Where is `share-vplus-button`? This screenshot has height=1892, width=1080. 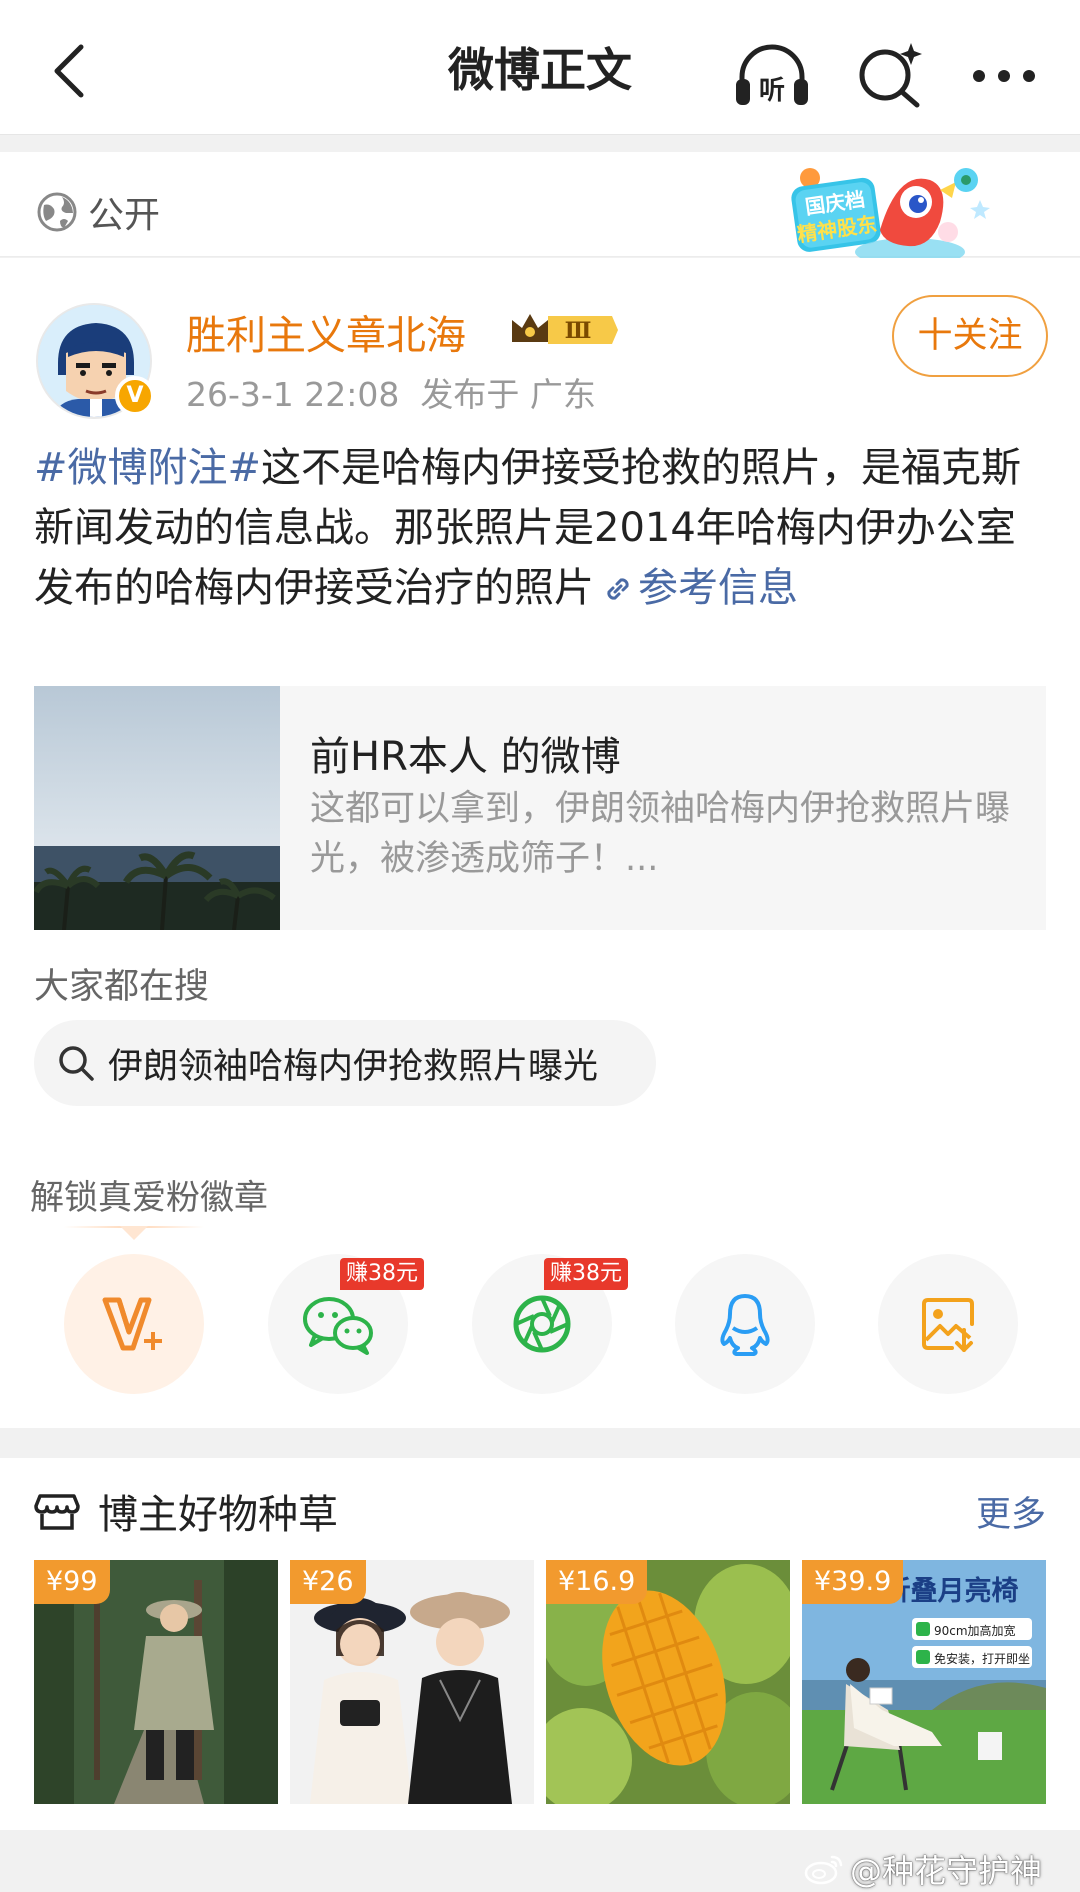 share-vplus-button is located at coordinates (134, 1324).